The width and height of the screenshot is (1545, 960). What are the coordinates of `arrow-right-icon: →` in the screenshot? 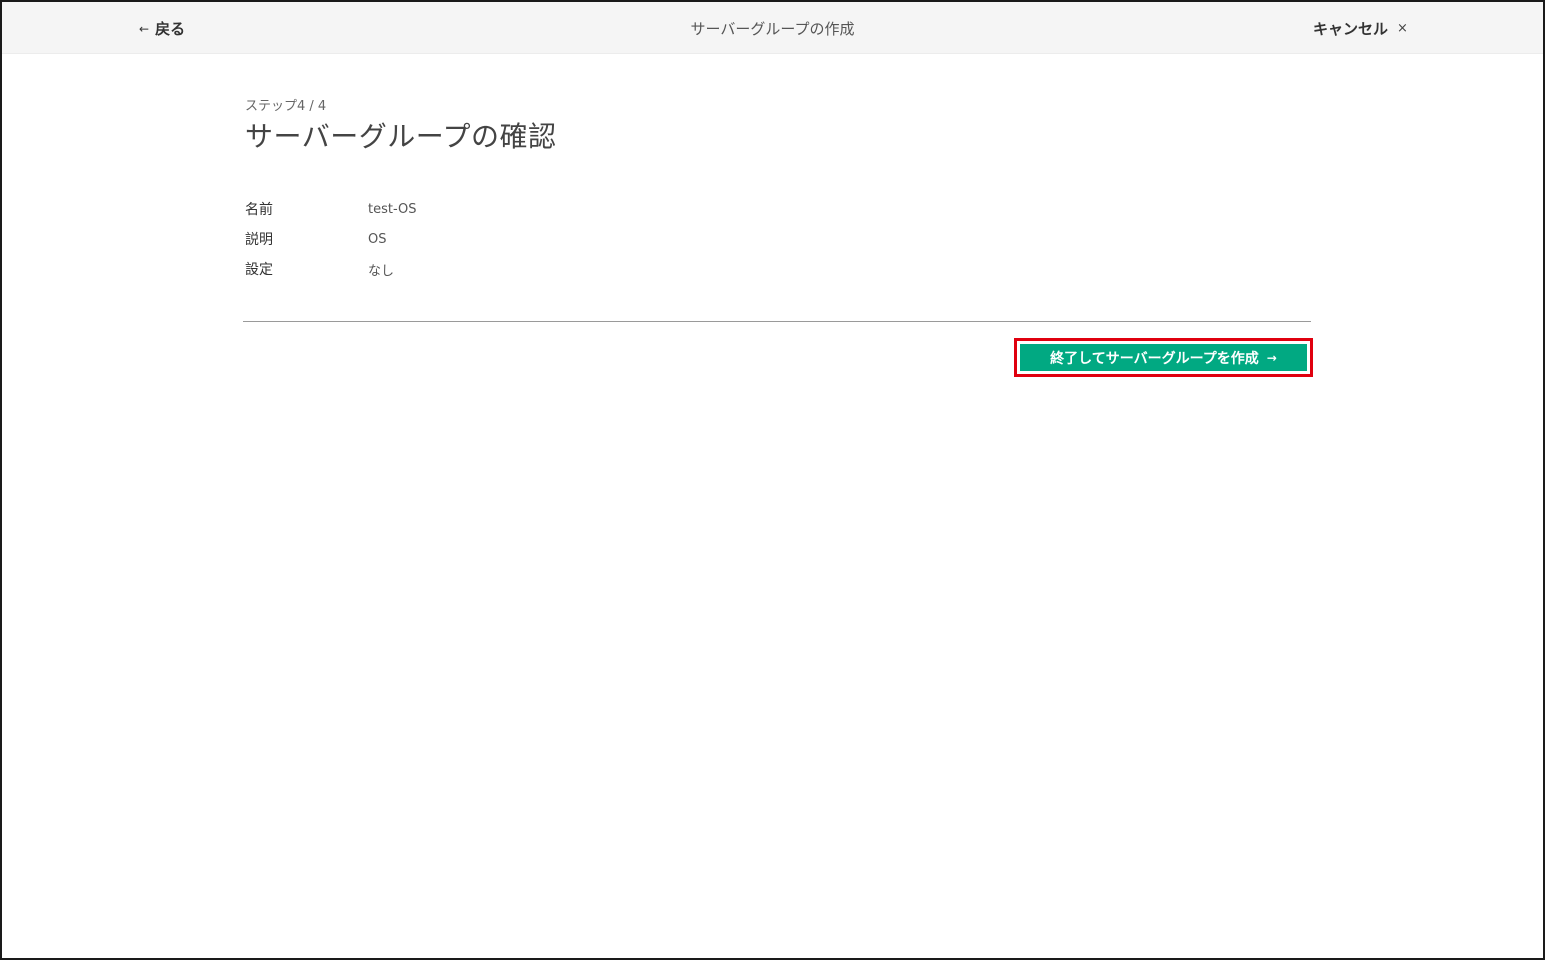 It's located at (1271, 357).